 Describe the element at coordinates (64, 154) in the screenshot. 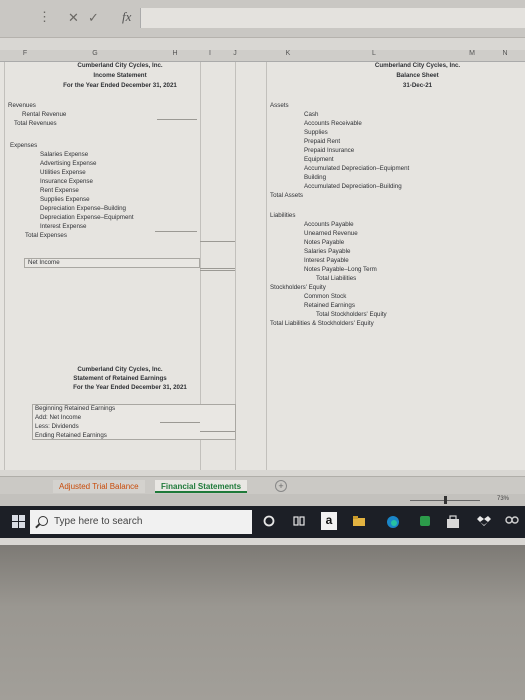

I see `expense-item: Salaries Expense` at that location.